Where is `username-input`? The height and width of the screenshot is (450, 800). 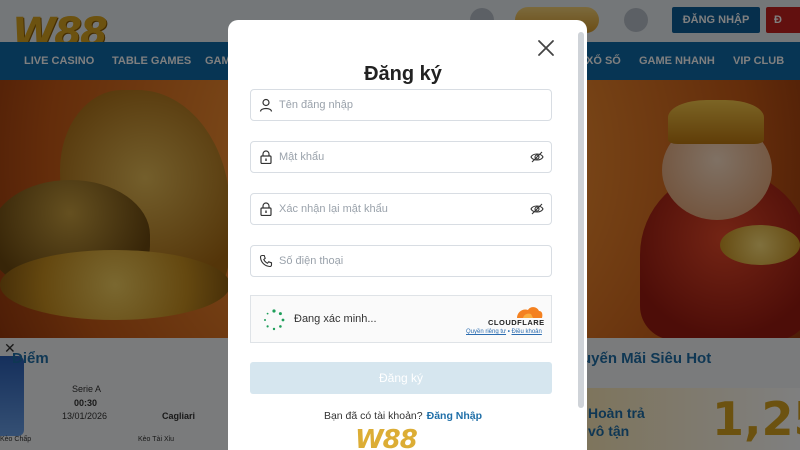
username-input is located at coordinates (399, 105).